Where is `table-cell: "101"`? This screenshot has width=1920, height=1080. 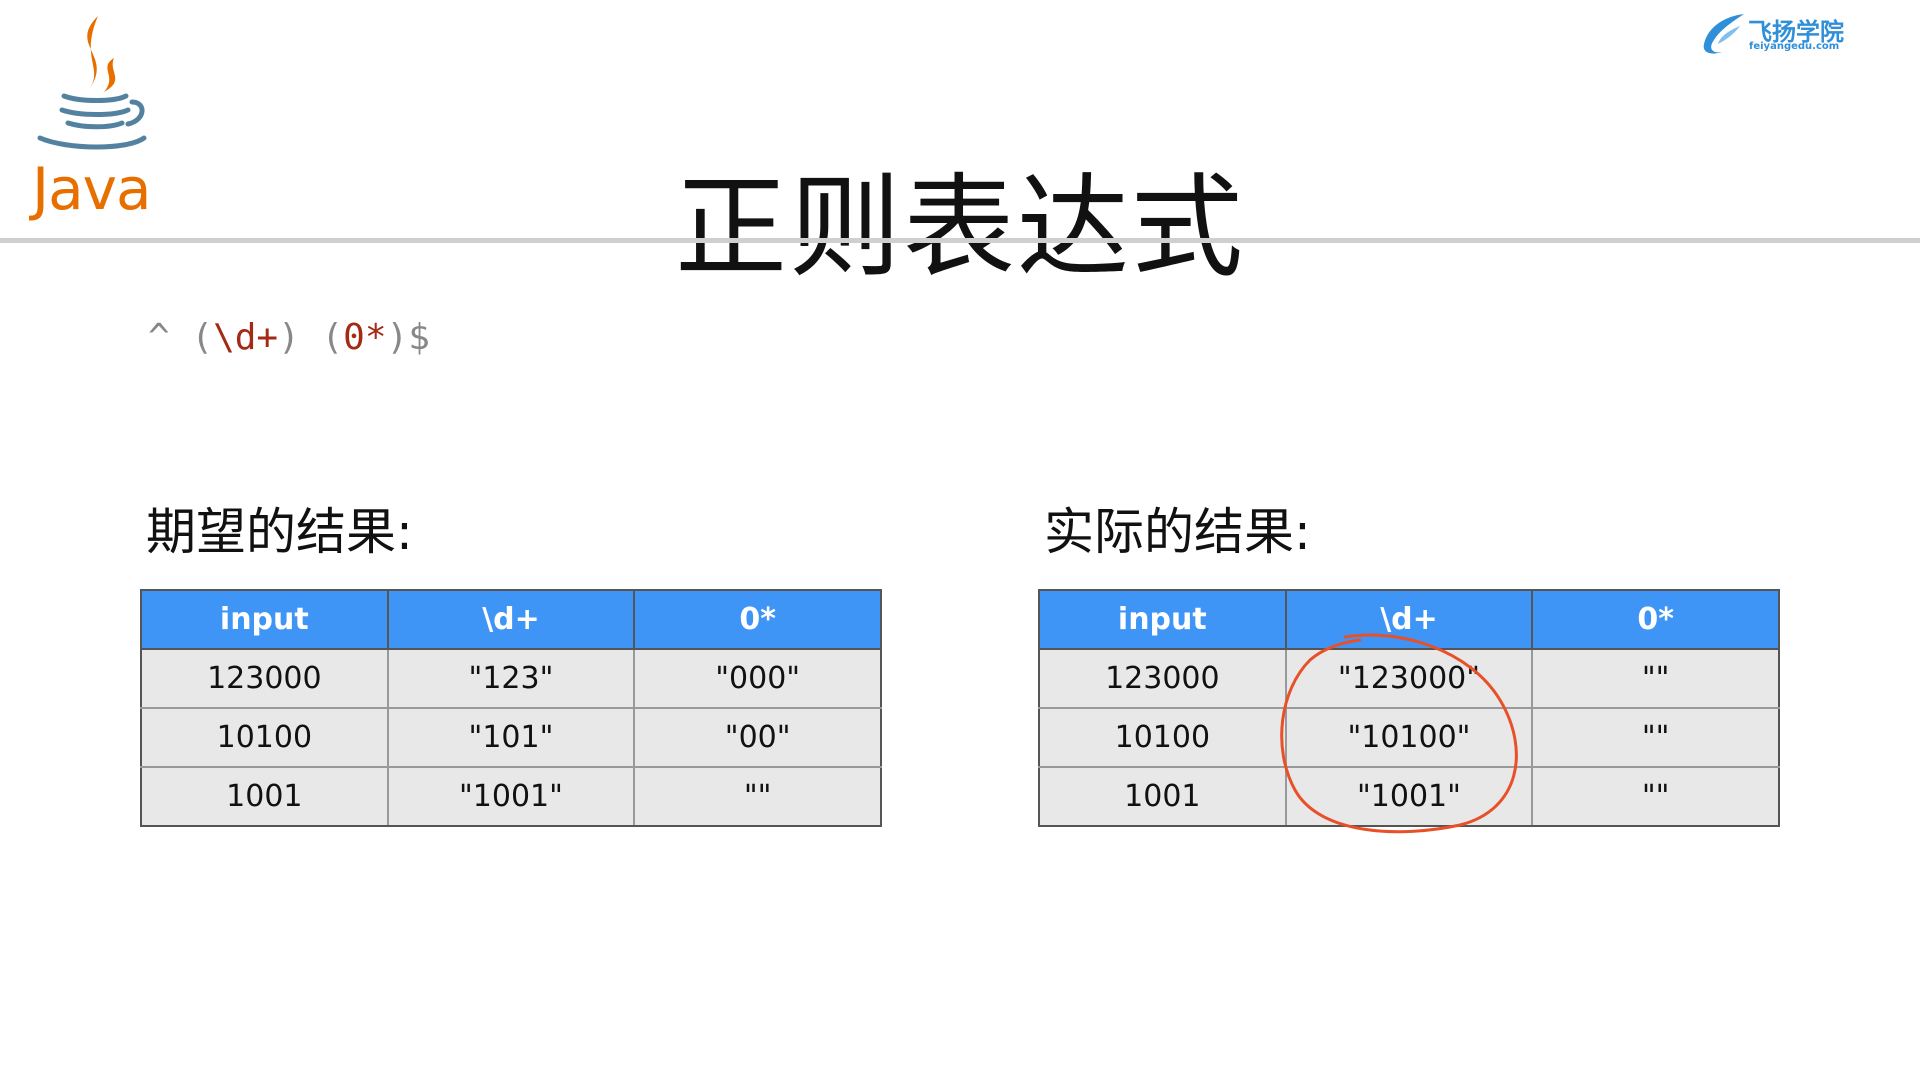
table-cell: "101" is located at coordinates (511, 737).